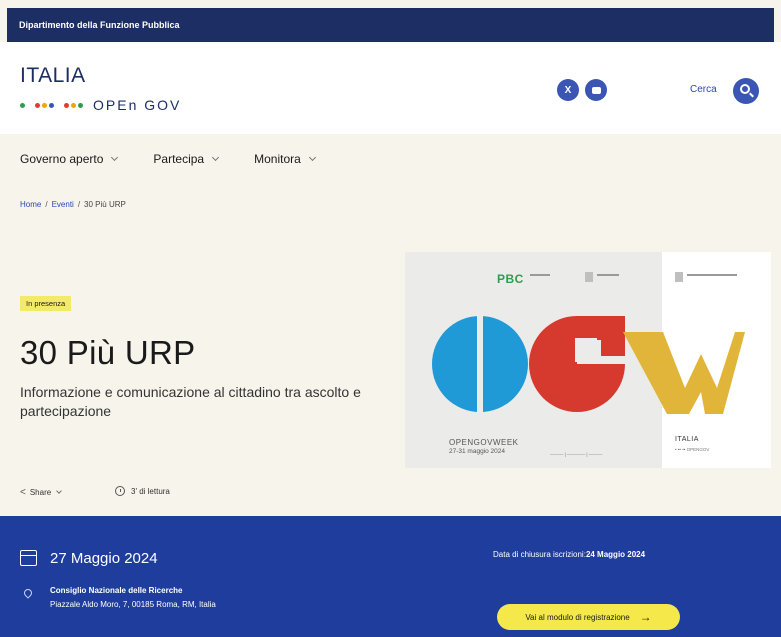 The image size is (781, 637). What do you see at coordinates (480, 364) in the screenshot?
I see `letter-o` at bounding box center [480, 364].